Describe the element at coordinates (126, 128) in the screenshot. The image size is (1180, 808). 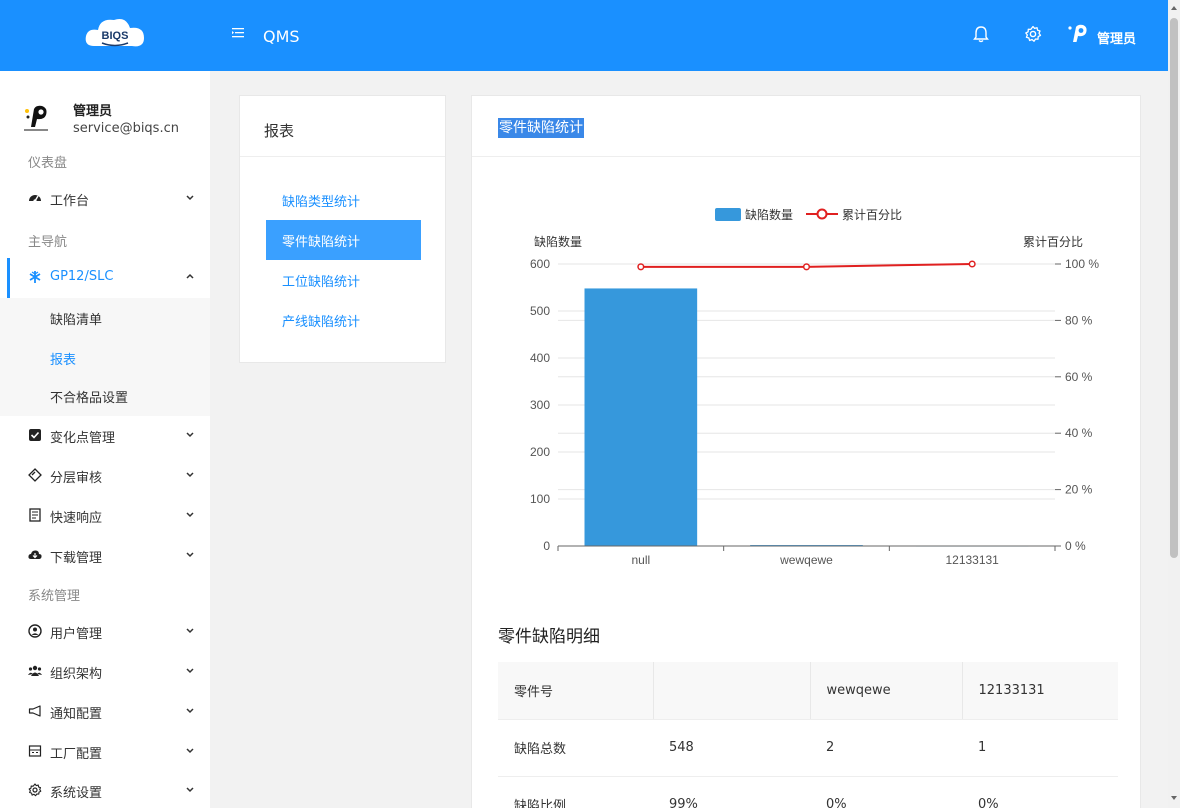
I see `profile-email: service@biqs.cn` at that location.